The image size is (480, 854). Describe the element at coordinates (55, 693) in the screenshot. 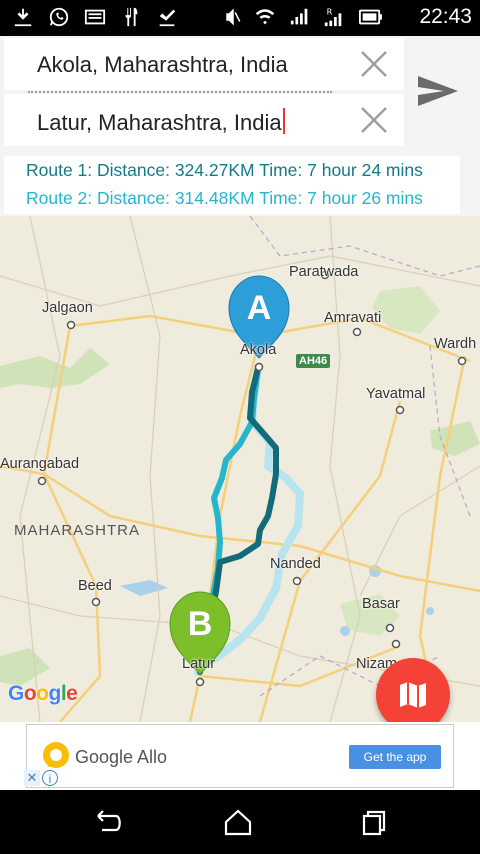

I see `google-logo-letter: g` at that location.